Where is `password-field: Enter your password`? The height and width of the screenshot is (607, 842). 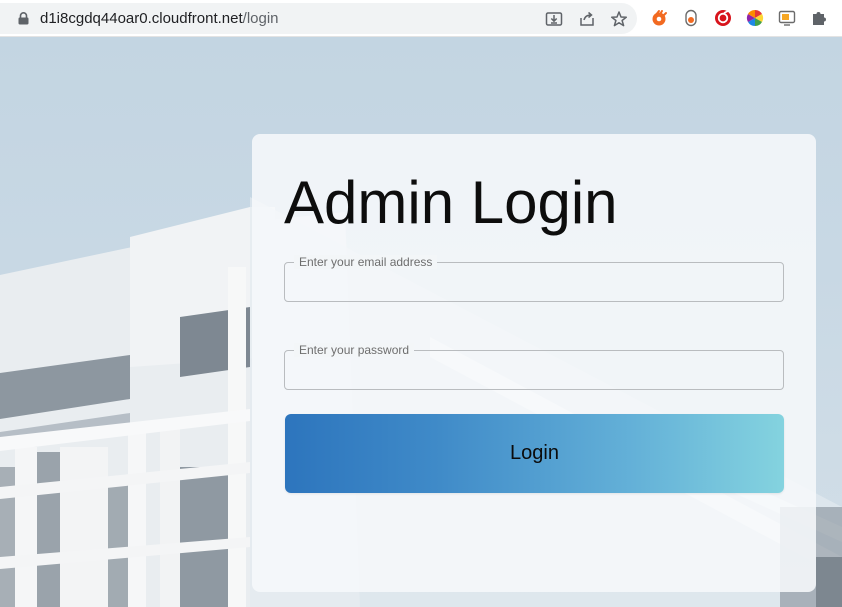
password-field: Enter your password is located at coordinates (534, 366).